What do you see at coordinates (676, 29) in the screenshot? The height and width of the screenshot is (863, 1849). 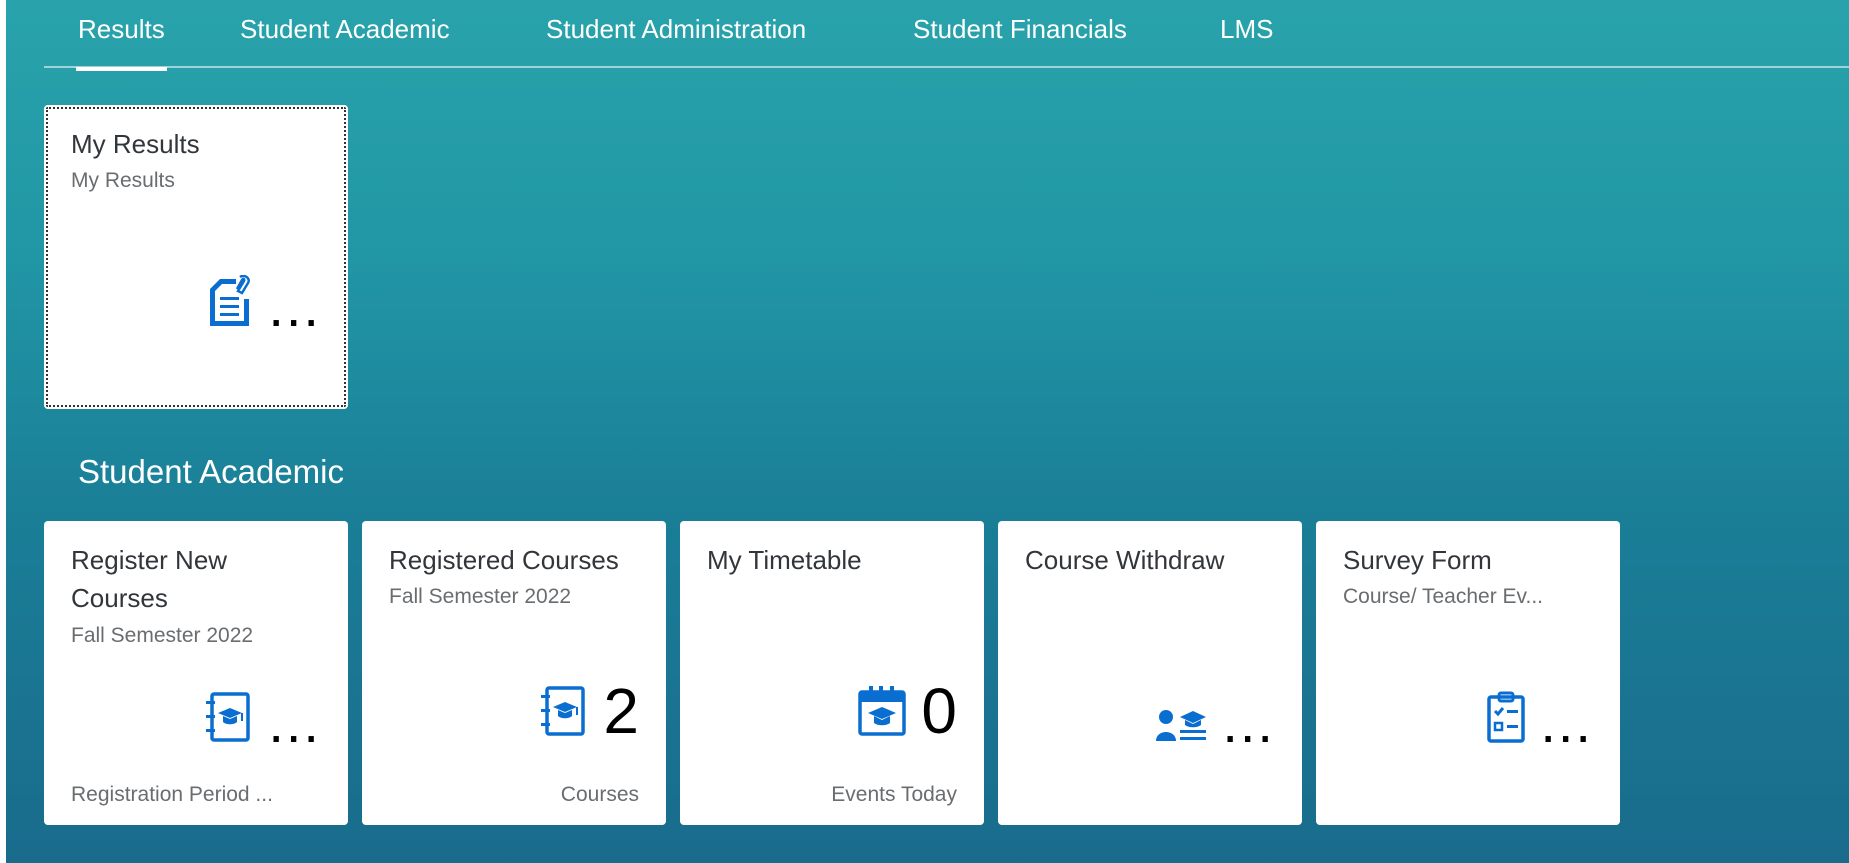 I see `tab-student-administration: Student Administration` at bounding box center [676, 29].